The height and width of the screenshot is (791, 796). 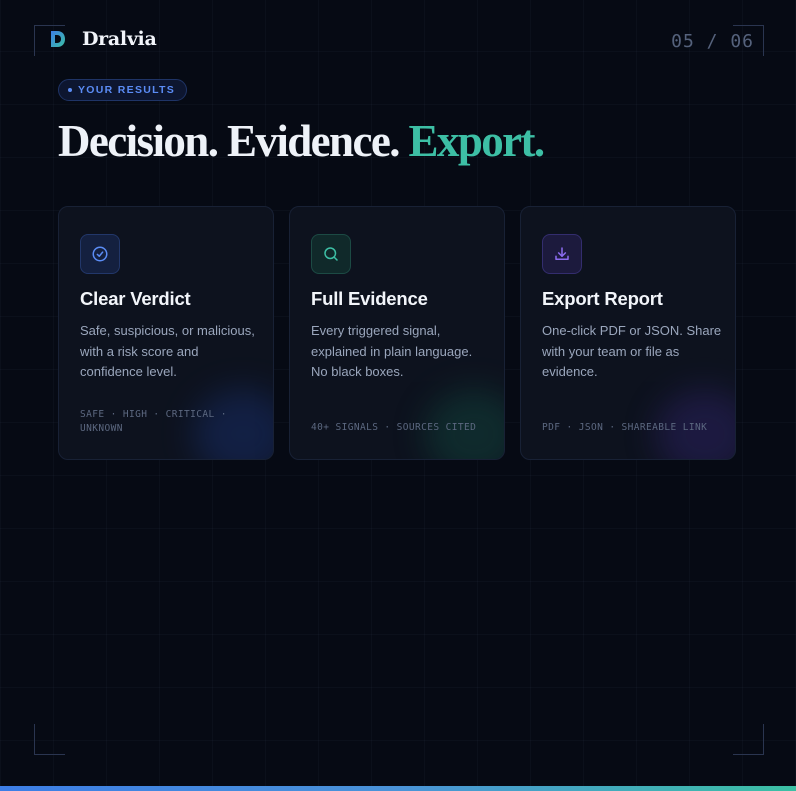 What do you see at coordinates (331, 254) in the screenshot?
I see `search-icon` at bounding box center [331, 254].